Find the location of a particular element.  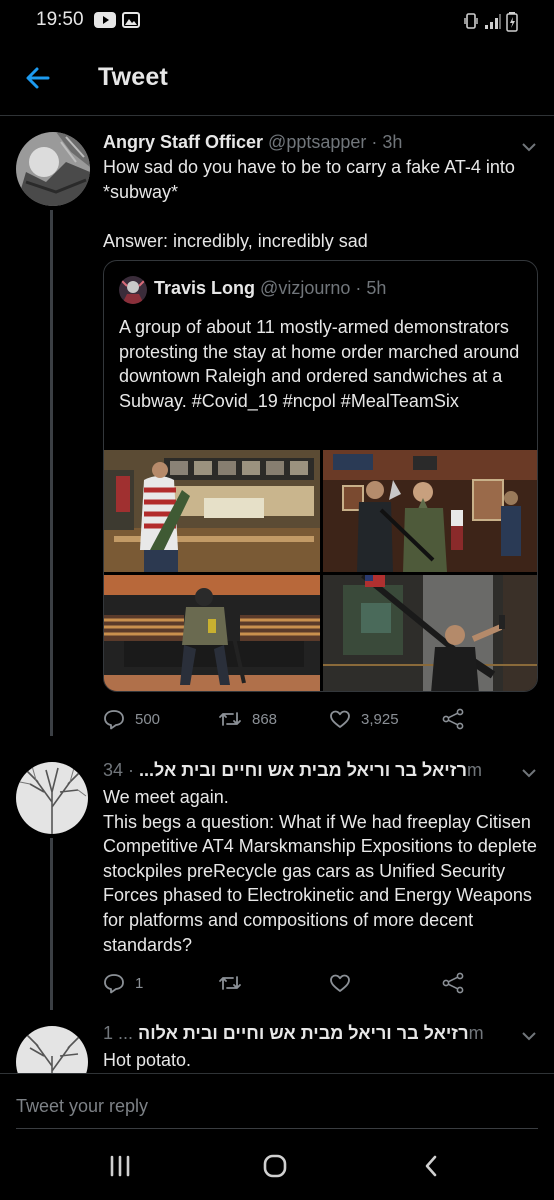

reply-count: 500 is located at coordinates (148, 719).